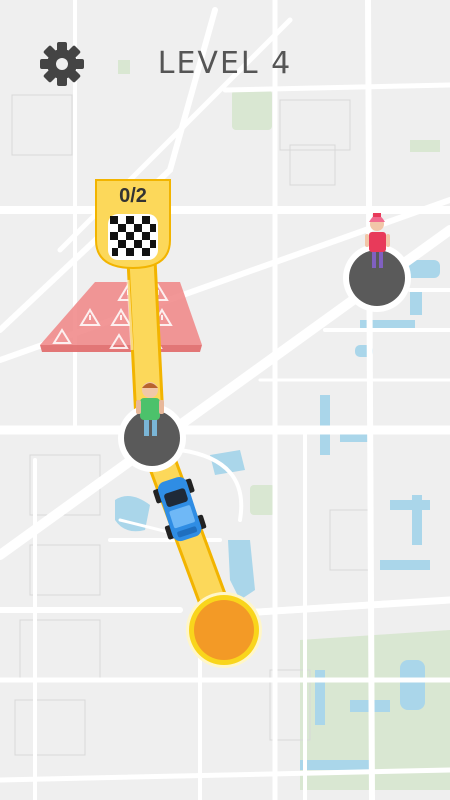  What do you see at coordinates (133, 237) in the screenshot?
I see `checkered-flag-icon` at bounding box center [133, 237].